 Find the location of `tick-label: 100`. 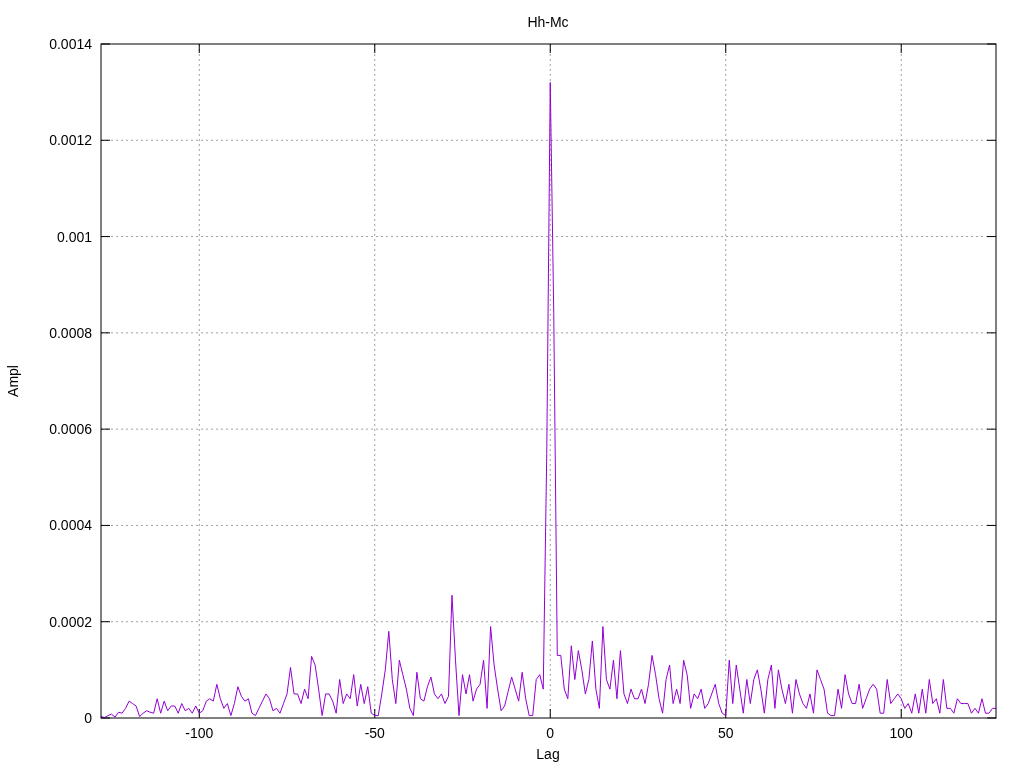

tick-label: 100 is located at coordinates (901, 733).